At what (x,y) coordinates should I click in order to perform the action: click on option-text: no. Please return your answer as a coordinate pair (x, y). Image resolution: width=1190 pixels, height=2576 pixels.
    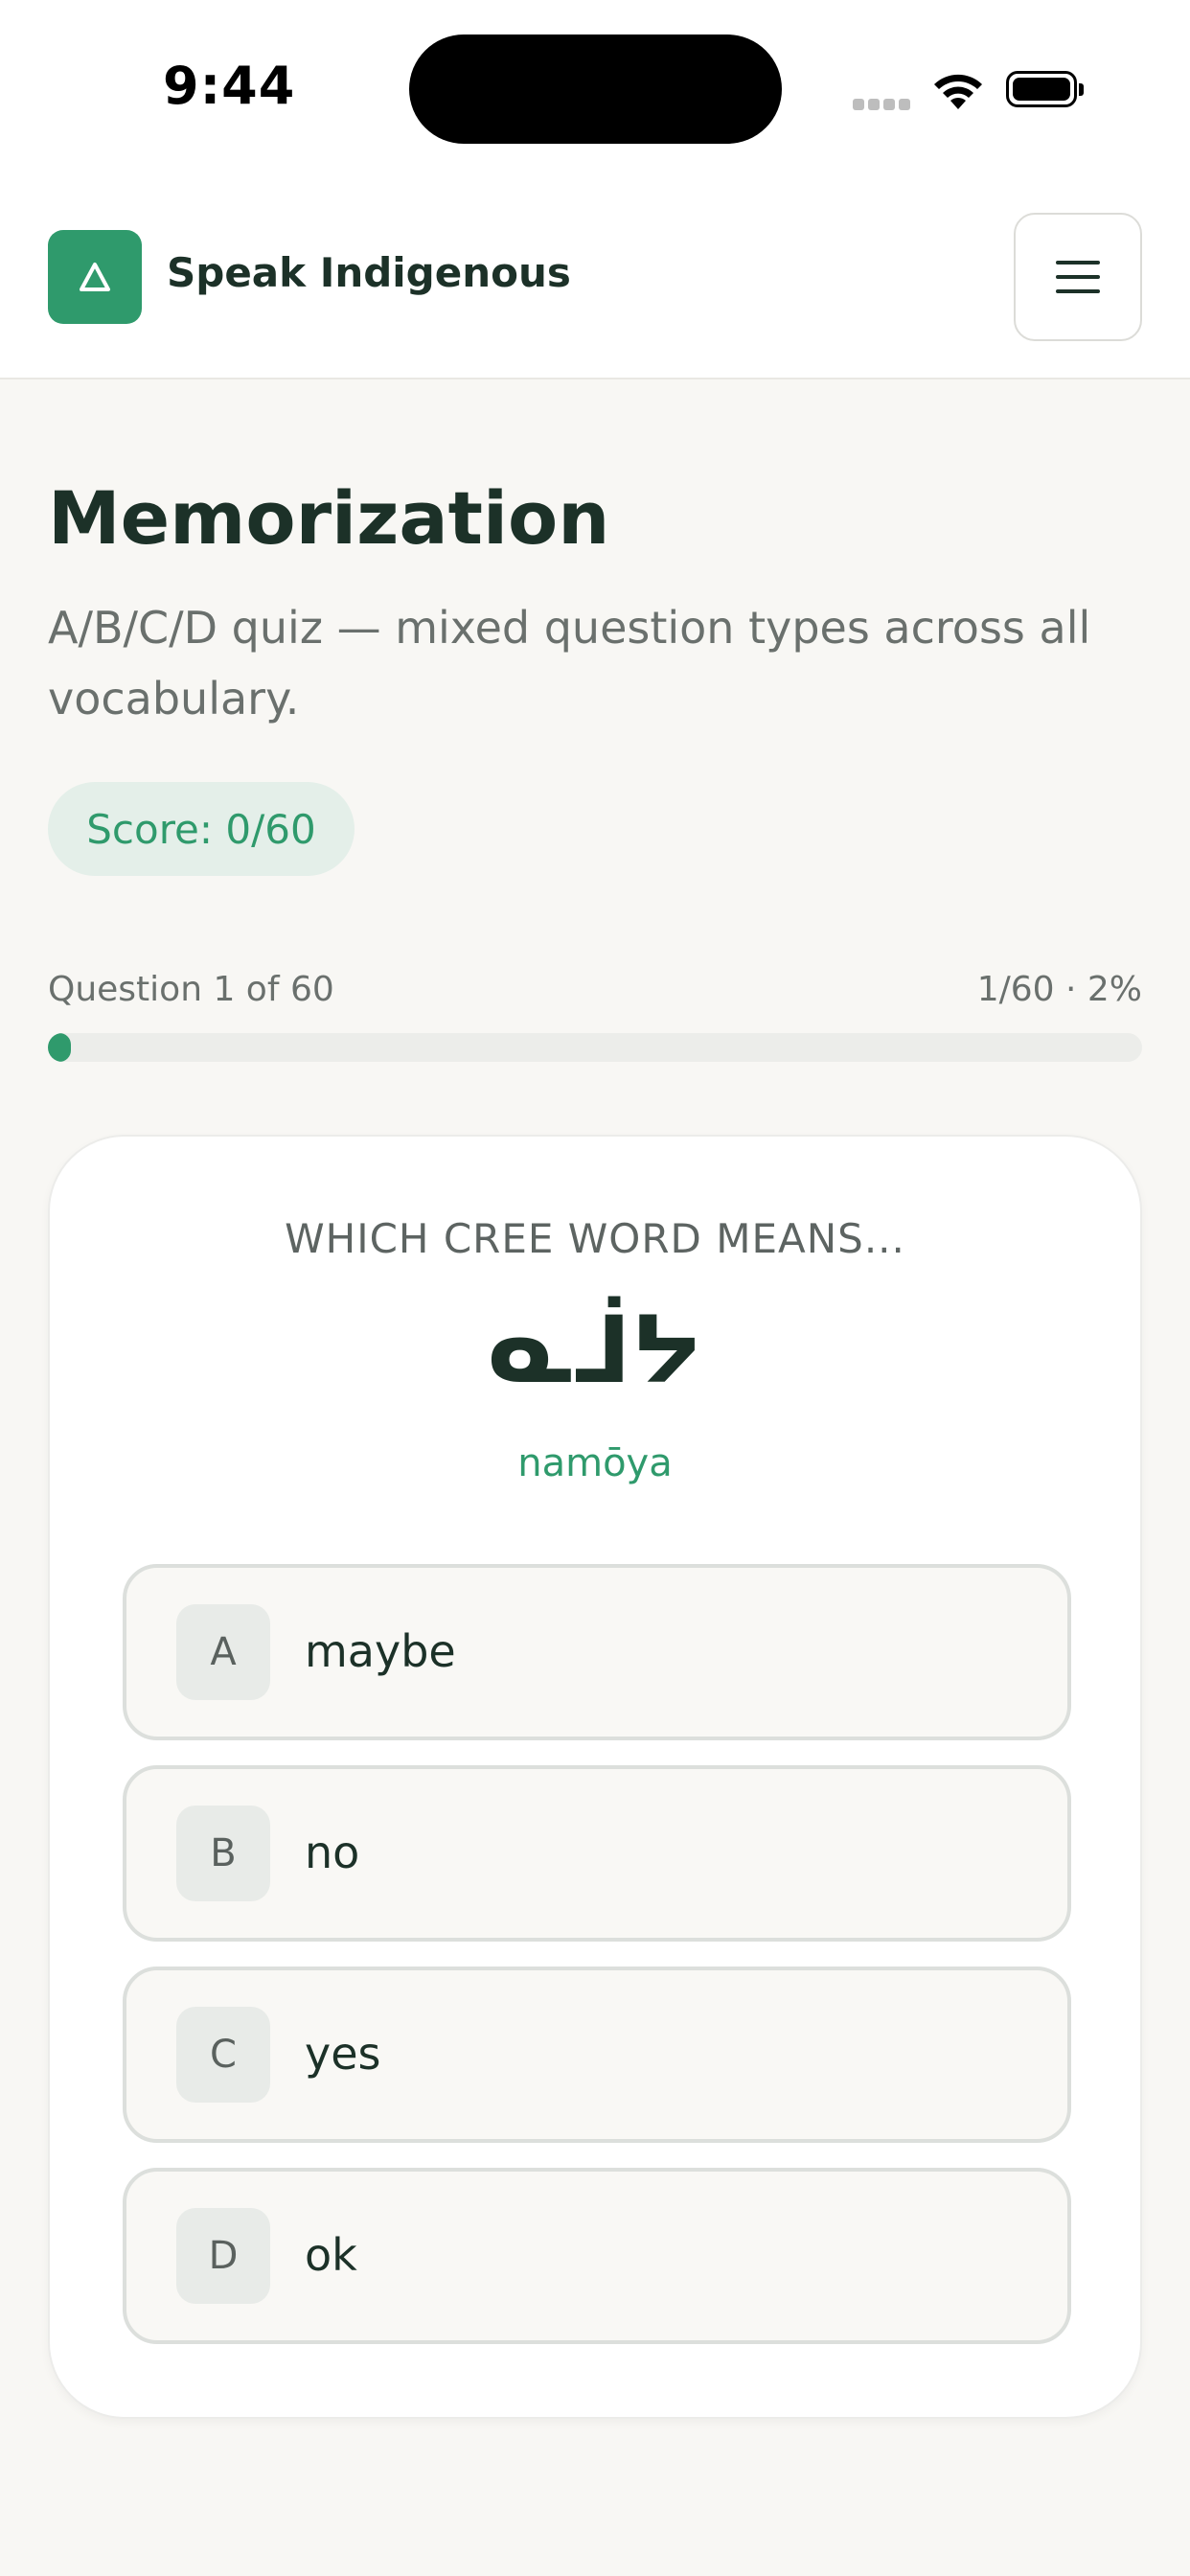
    Looking at the image, I should click on (333, 1852).